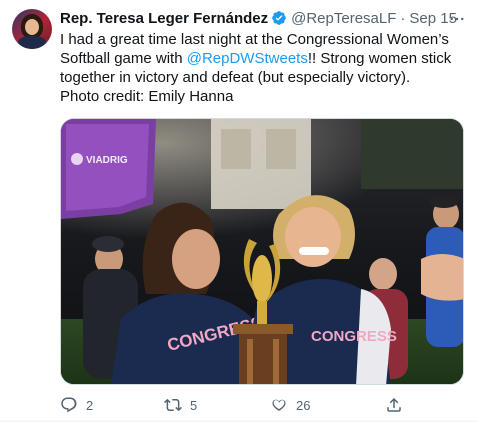  I want to click on author-avatar, so click(32, 29).